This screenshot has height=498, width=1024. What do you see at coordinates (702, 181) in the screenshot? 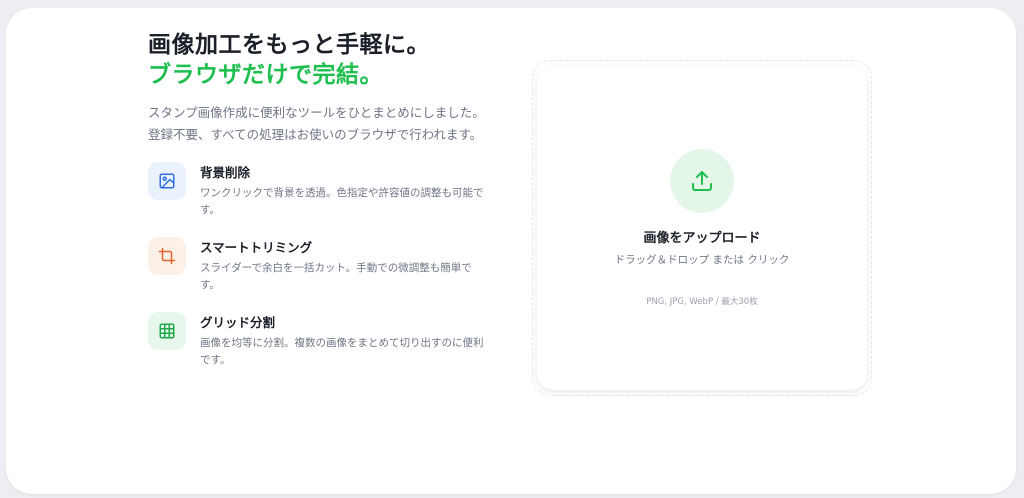
I see `upload-icon` at bounding box center [702, 181].